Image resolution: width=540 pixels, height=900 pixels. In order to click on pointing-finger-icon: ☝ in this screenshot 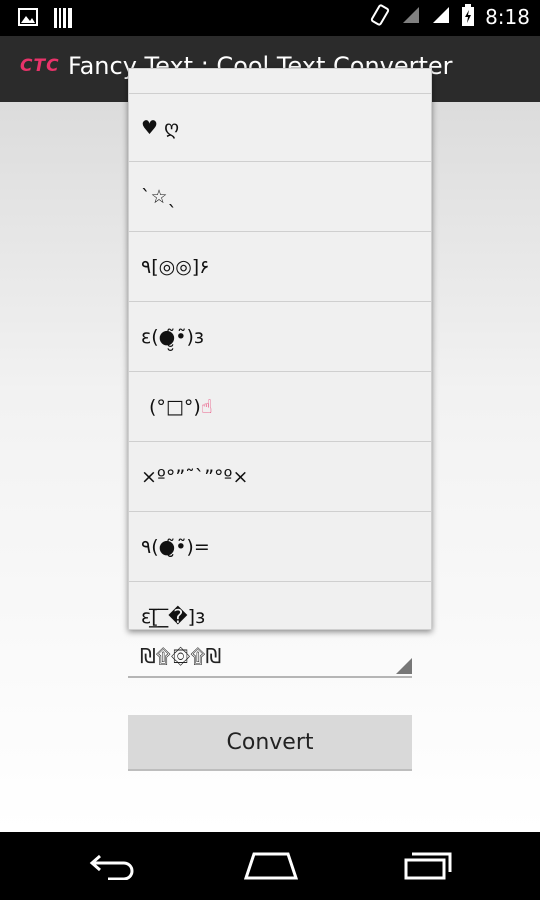, I will do `click(206, 406)`.